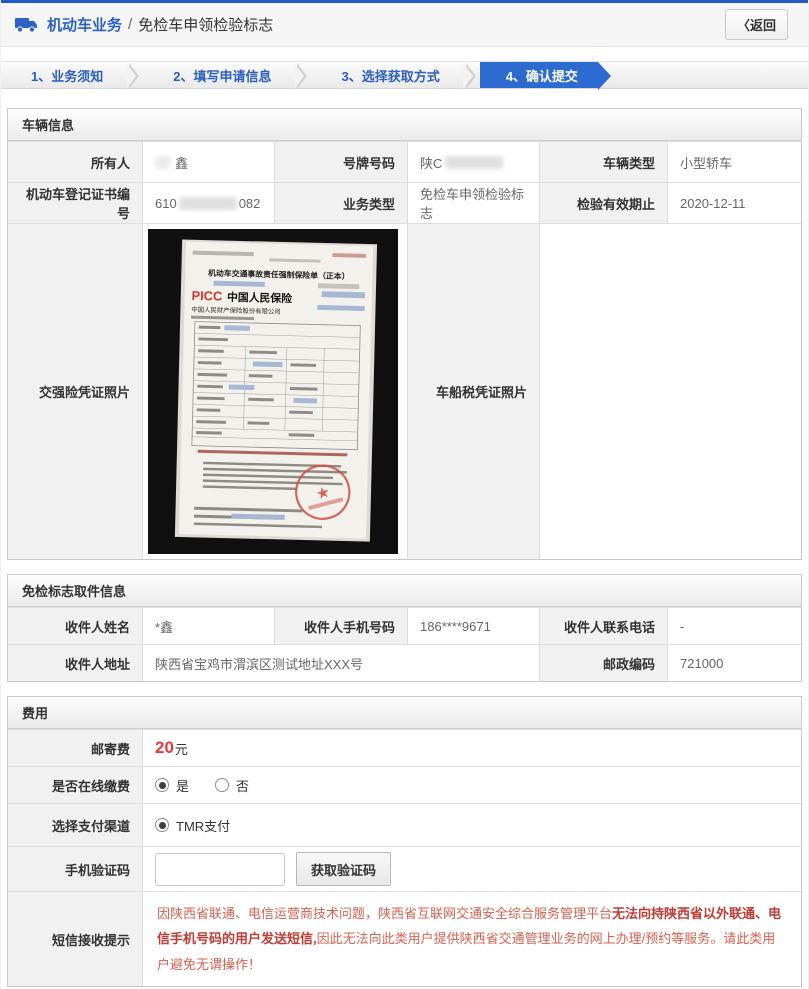 The image size is (809, 989). What do you see at coordinates (75, 748) in the screenshot?
I see `postage-label: 邮寄费` at bounding box center [75, 748].